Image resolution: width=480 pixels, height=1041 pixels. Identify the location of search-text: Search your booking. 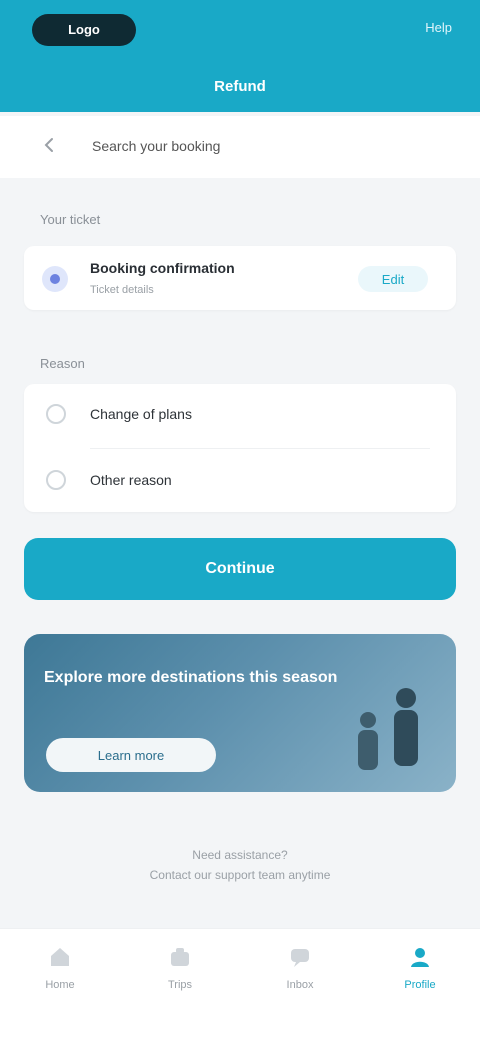
(156, 146).